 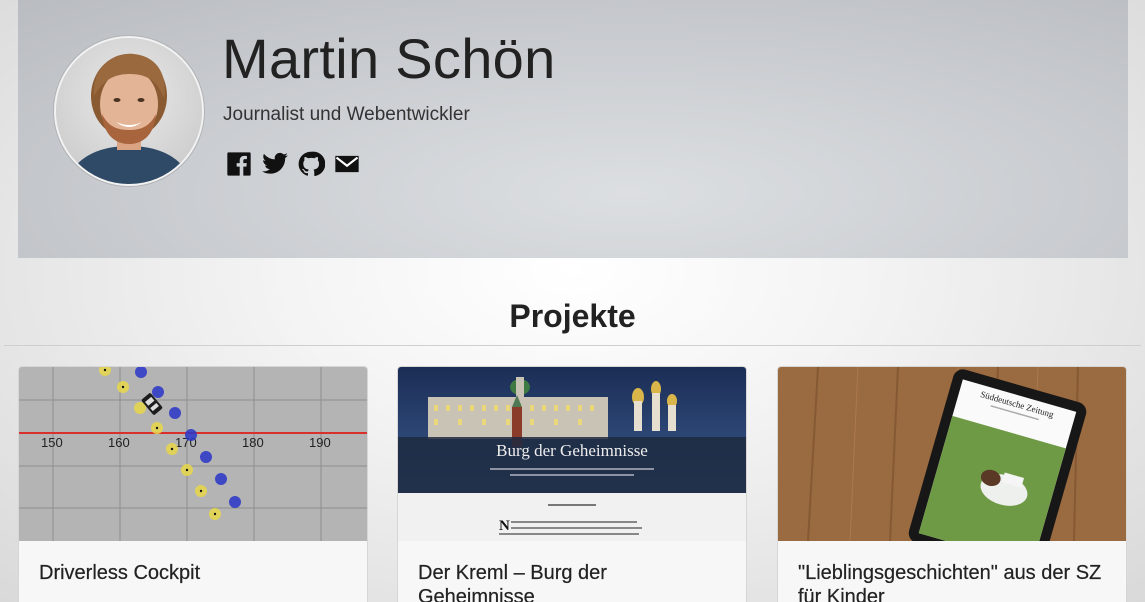 I want to click on section-title-projects: Projekte, so click(x=572, y=316).